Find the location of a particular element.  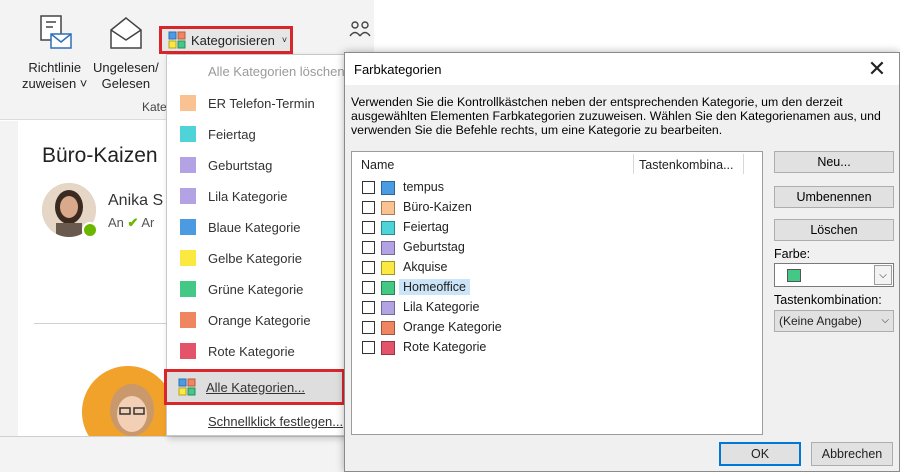

category-name: Büro-Kaizen is located at coordinates (437, 207).